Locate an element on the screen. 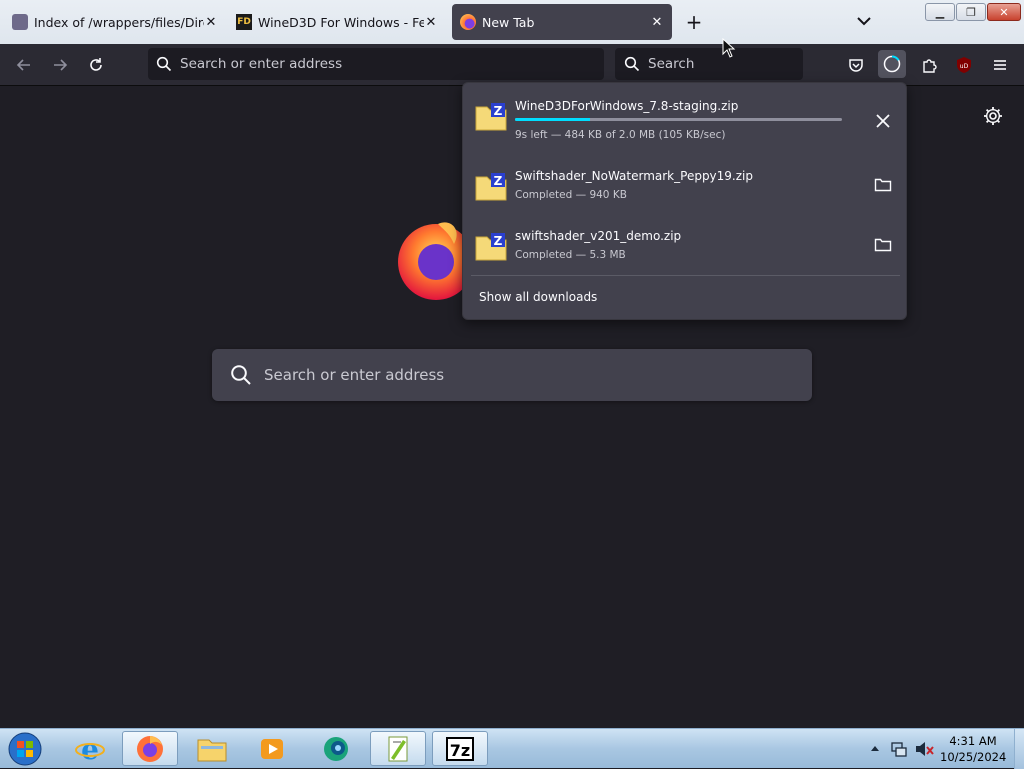  search-bar: Search is located at coordinates (709, 64).